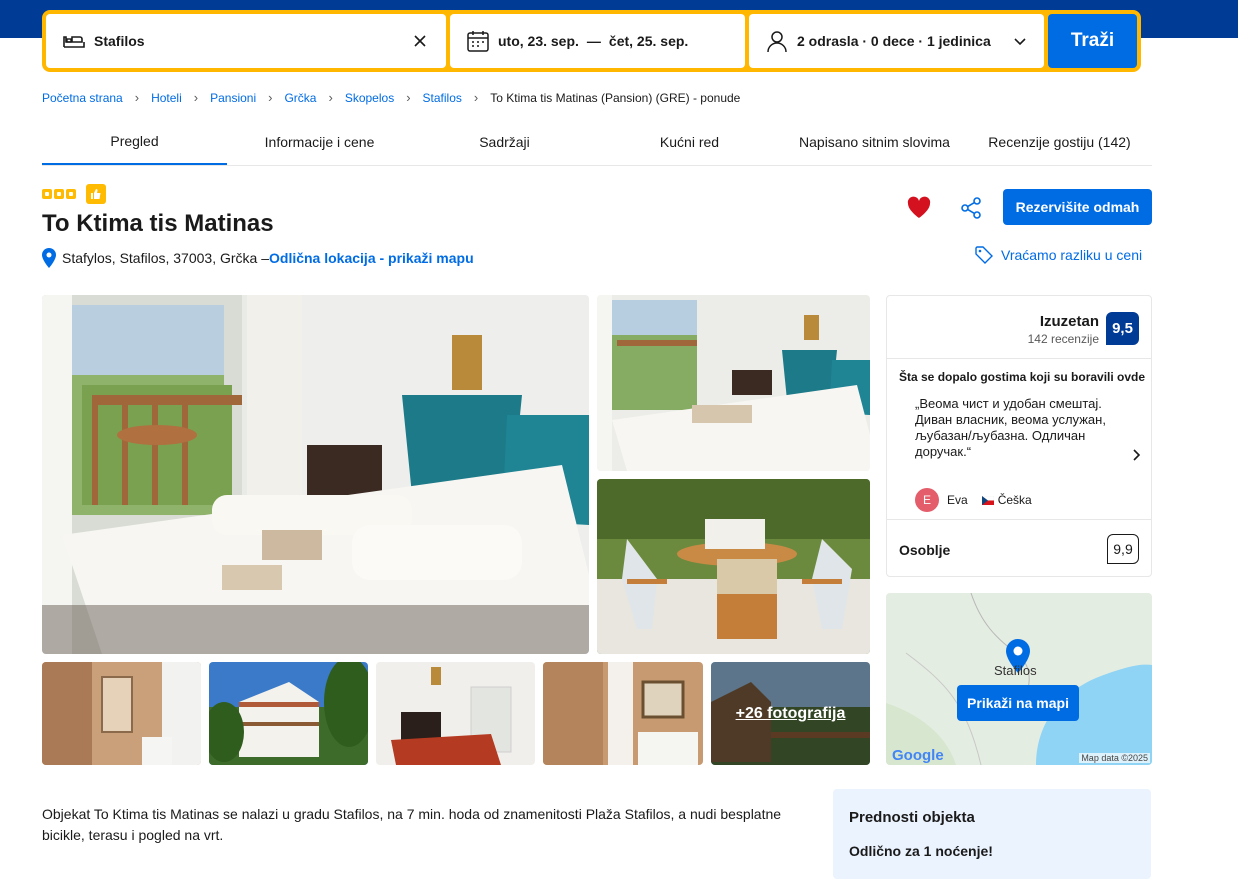 This screenshot has height=879, width=1238. Describe the element at coordinates (538, 41) in the screenshot. I see `check-in-date: uto, 23. sep.` at that location.